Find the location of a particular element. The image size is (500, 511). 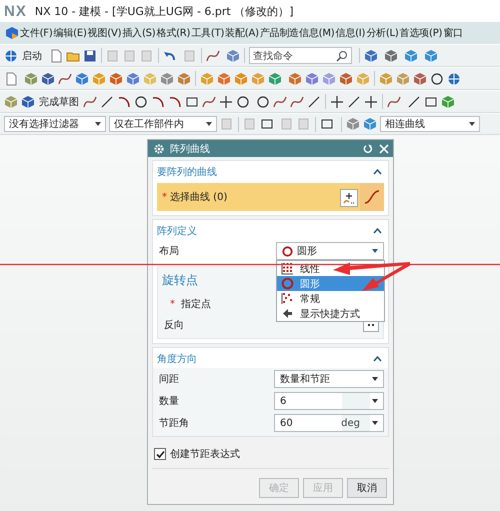

value-field: 60 deg is located at coordinates (329, 423).